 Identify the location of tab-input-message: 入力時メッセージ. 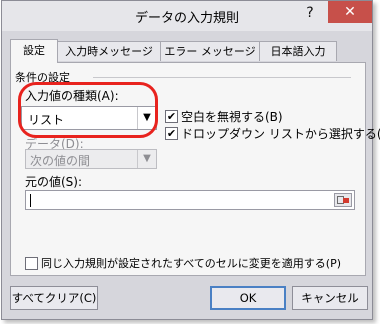
(109, 51).